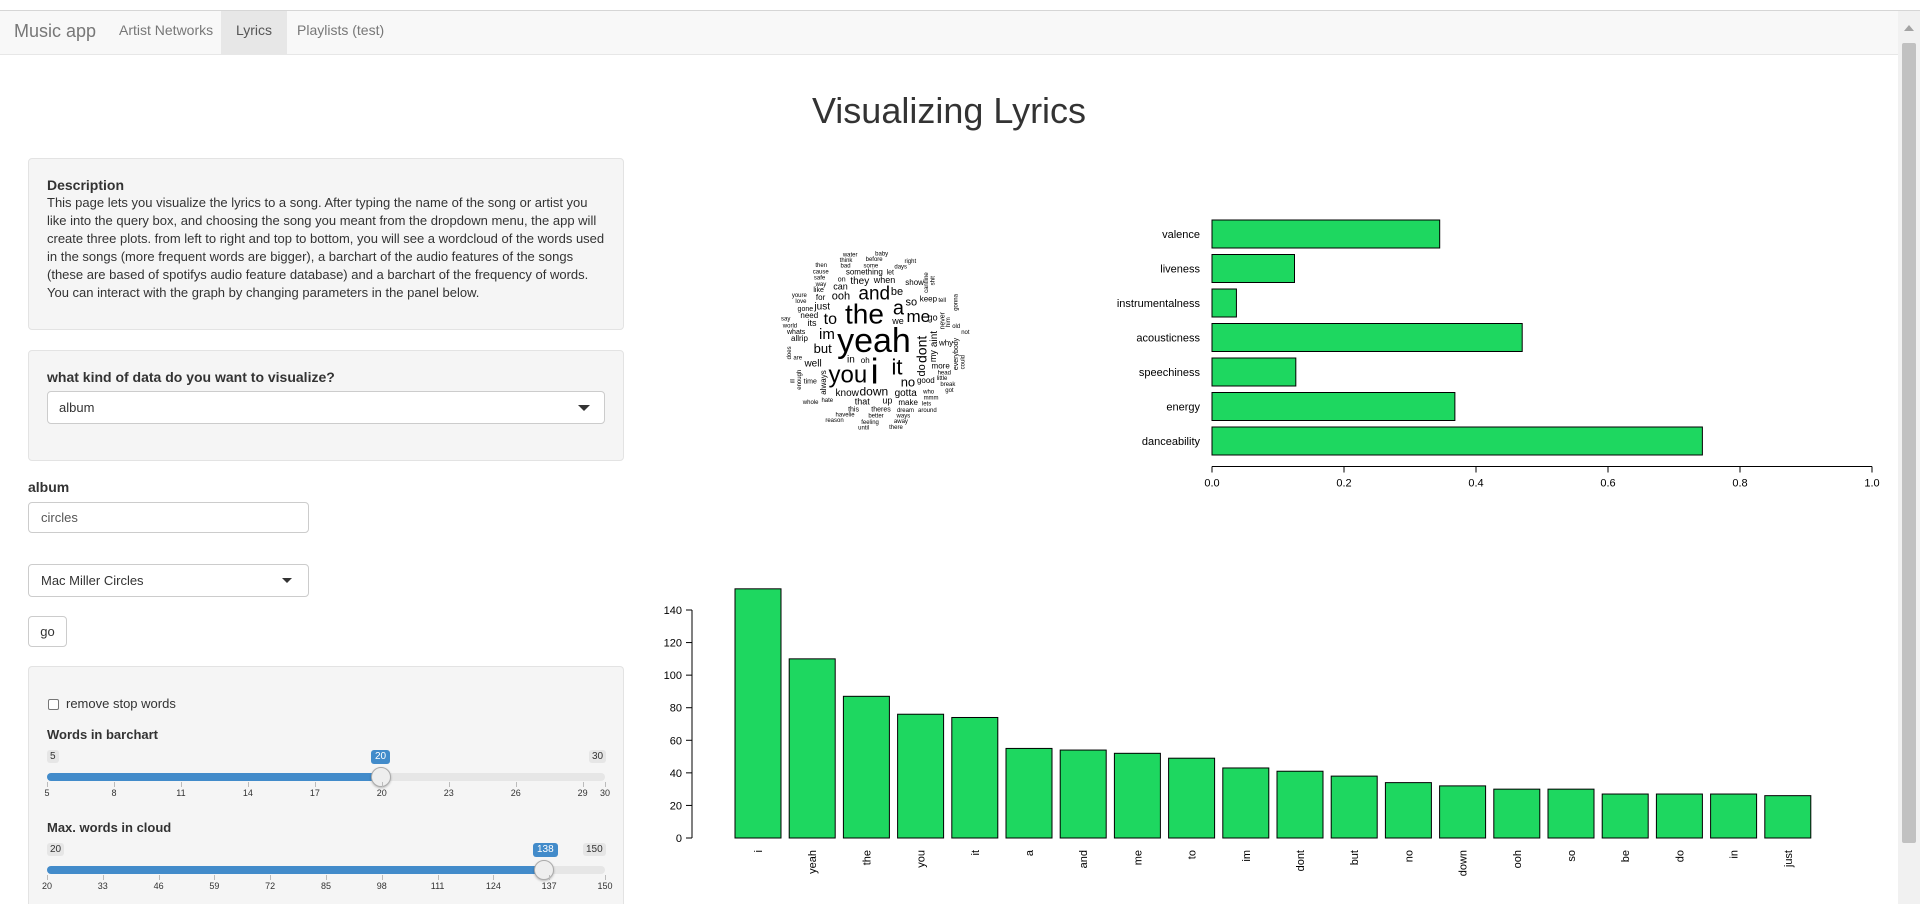 Image resolution: width=1920 pixels, height=904 pixels. What do you see at coordinates (47, 793) in the screenshot?
I see `slider-tick-label: 5` at bounding box center [47, 793].